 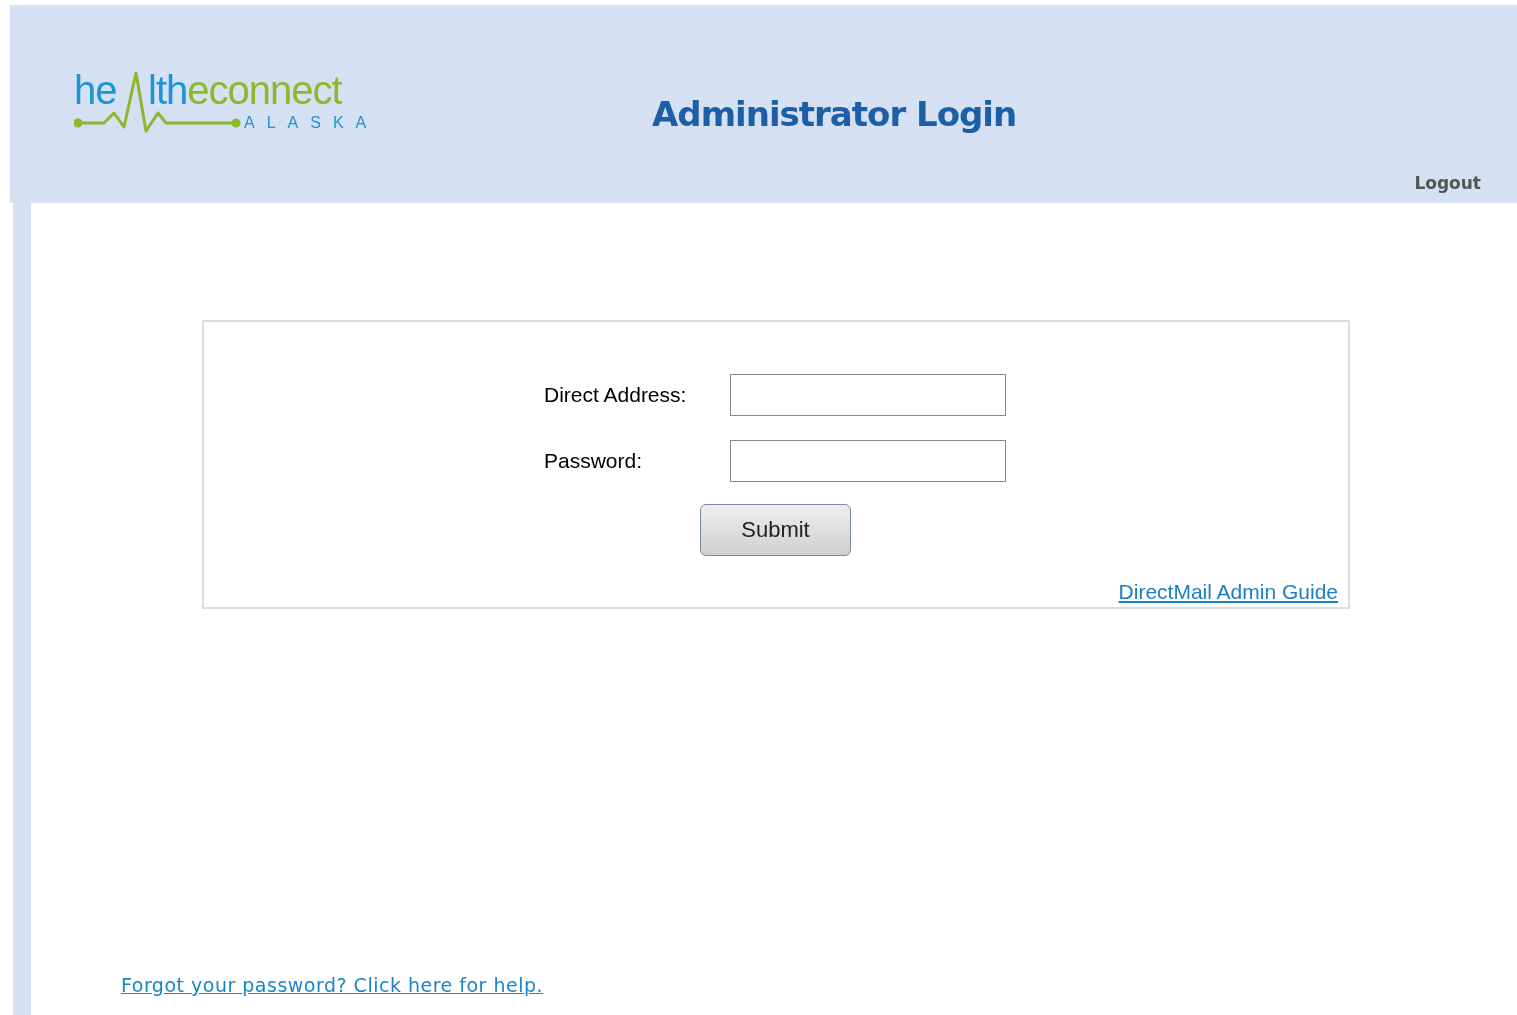 I want to click on admin-guide-link: DirectMail Admin Guide, so click(x=1228, y=591).